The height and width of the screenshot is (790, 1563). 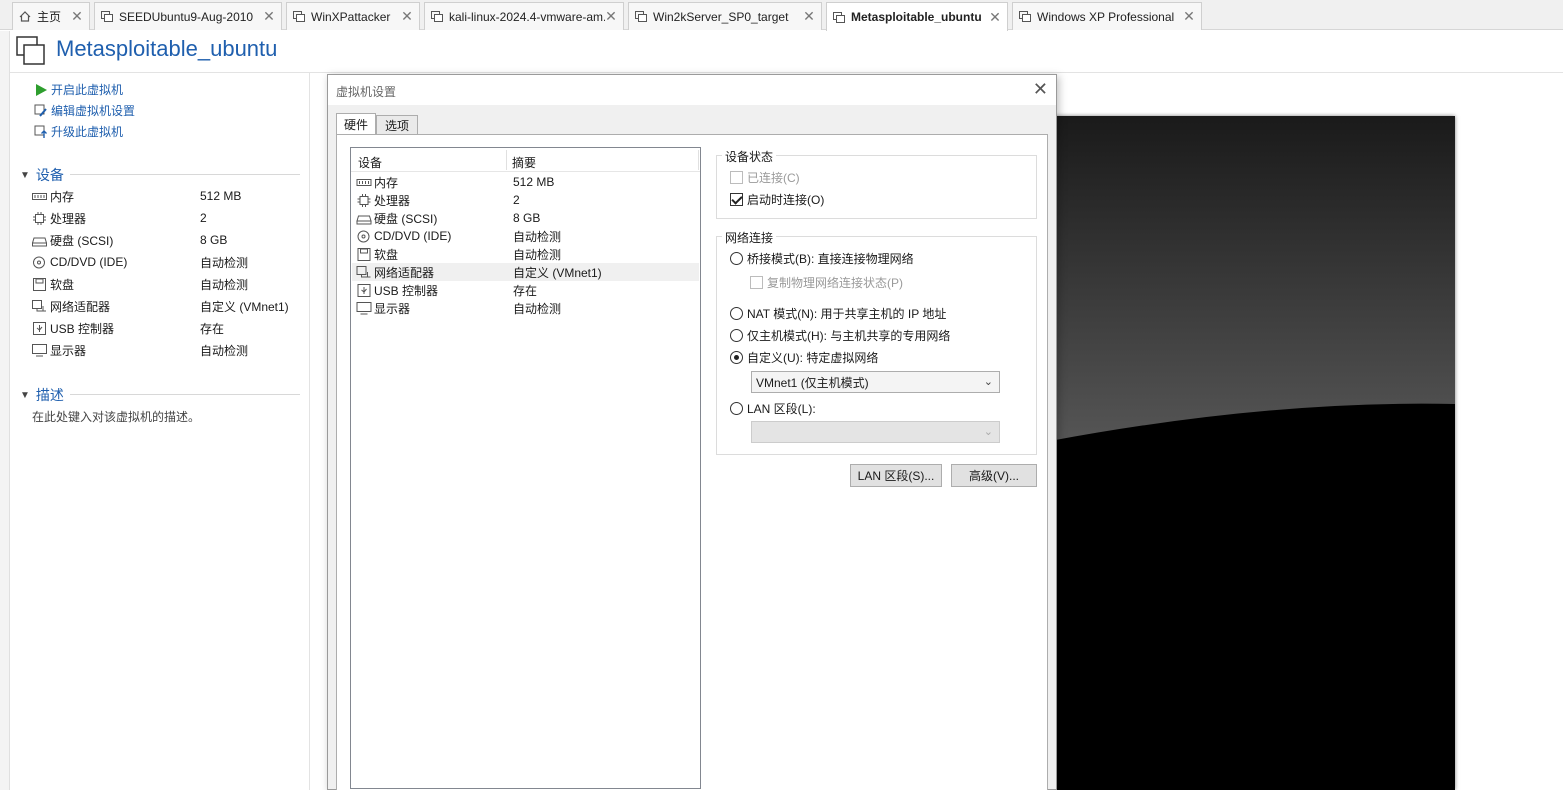 I want to click on collapse-triangle-icon: ▼, so click(x=25, y=175).